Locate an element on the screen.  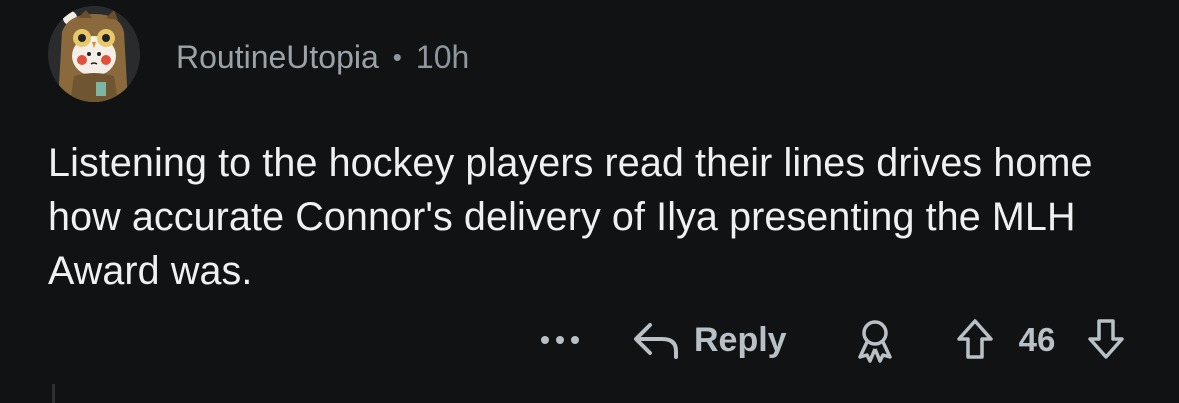
more-dots-icon is located at coordinates (560, 340).